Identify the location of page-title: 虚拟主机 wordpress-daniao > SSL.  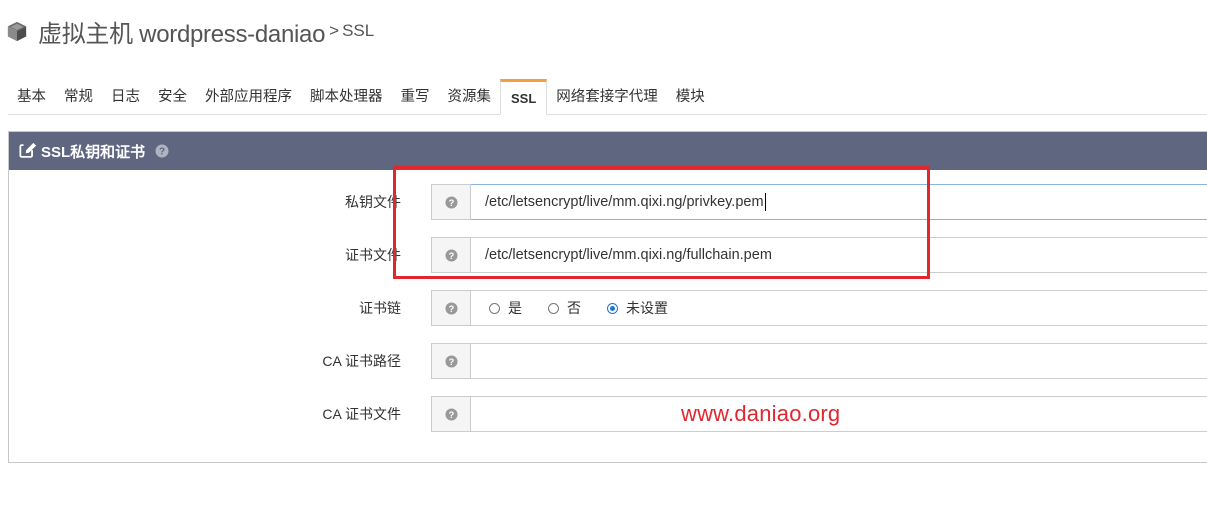
(190, 32).